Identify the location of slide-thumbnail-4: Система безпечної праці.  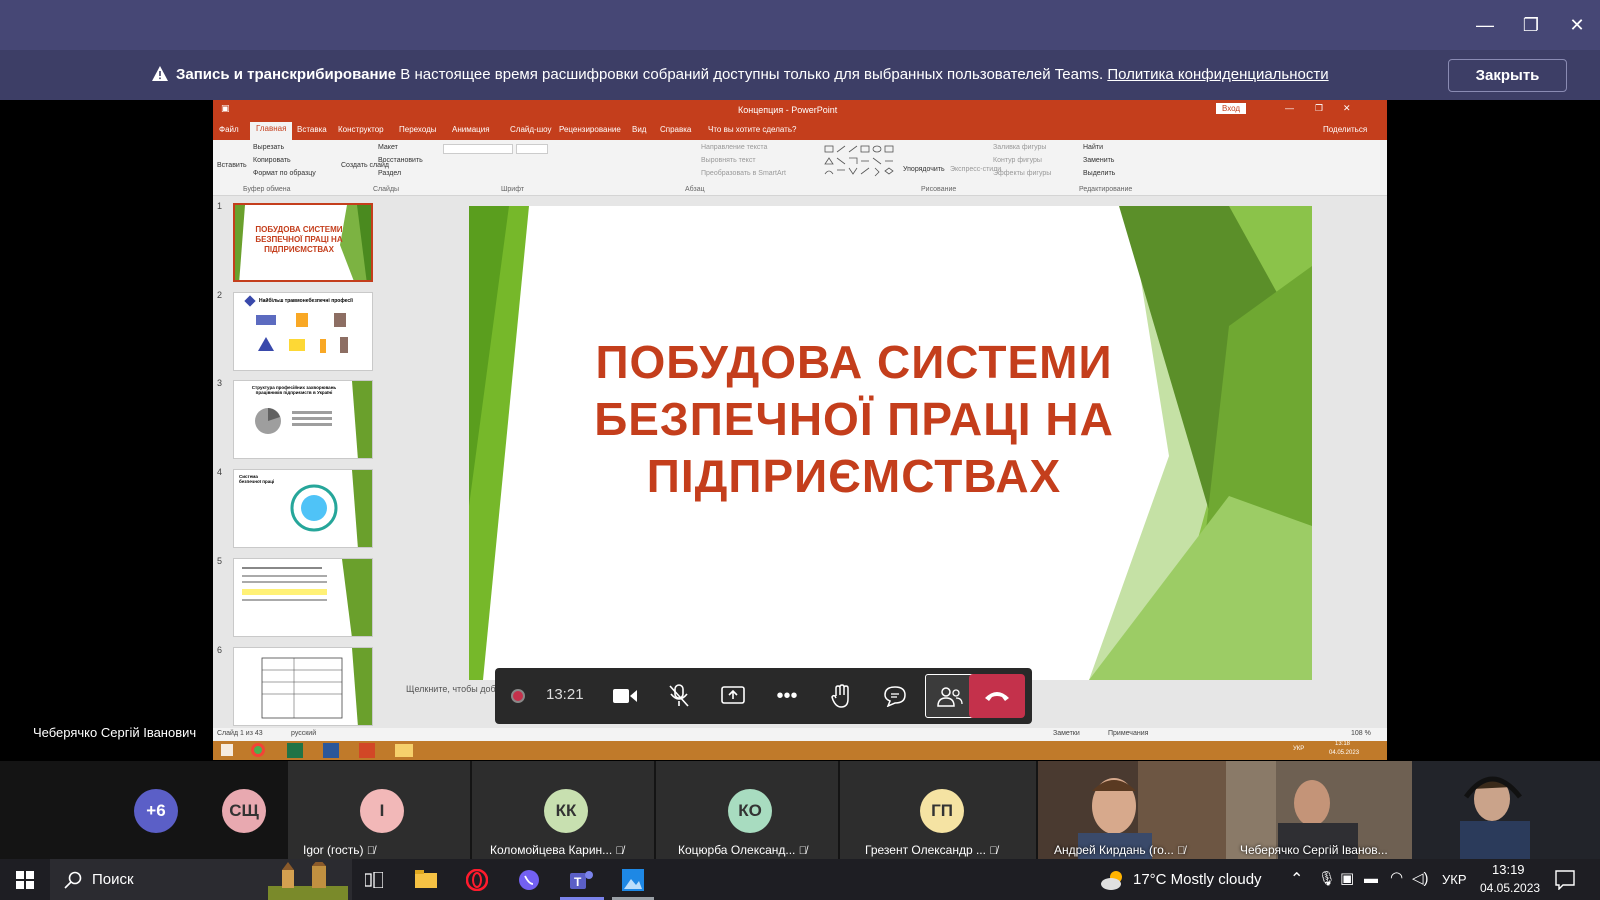
(303, 508).